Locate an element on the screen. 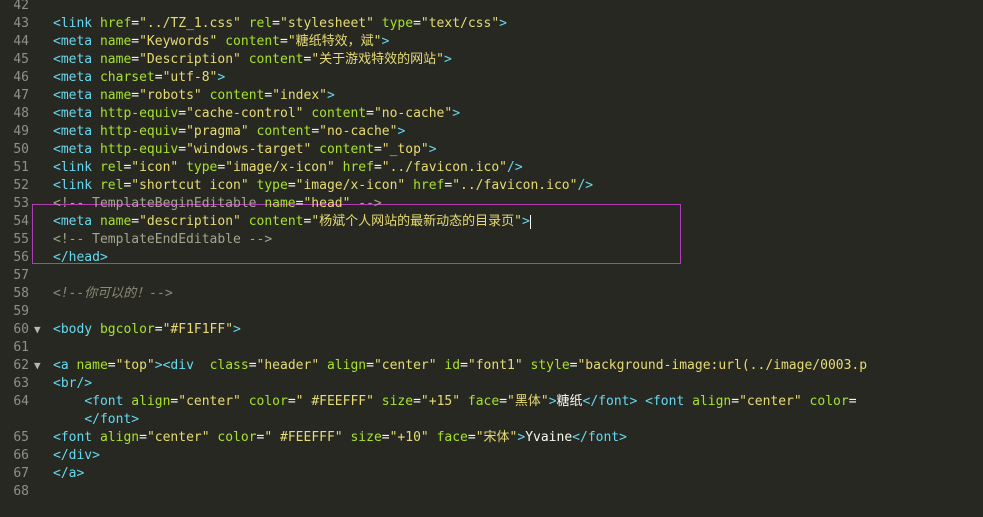  code-token: type is located at coordinates (202, 167).